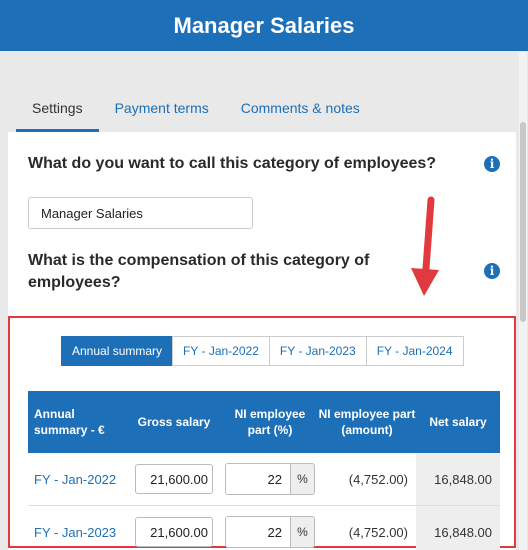 The image size is (528, 550). I want to click on scrollbar-thumb, so click(523, 222).